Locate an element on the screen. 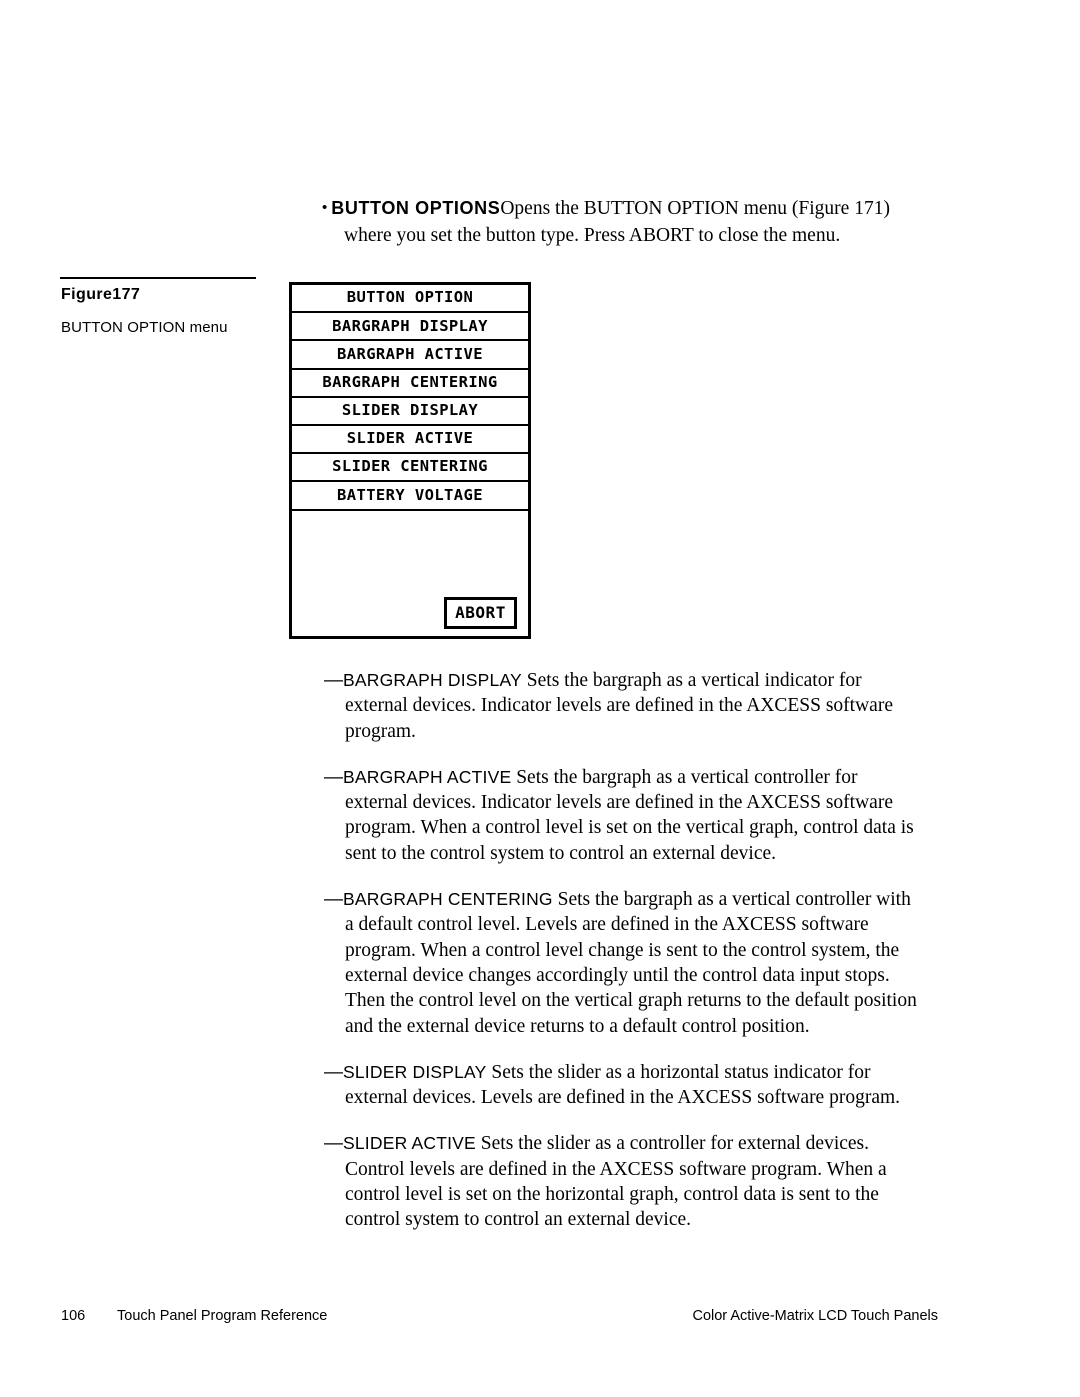  footer-right-text: Color Active-Matrix LCD Touch Panels is located at coordinates (815, 1316).